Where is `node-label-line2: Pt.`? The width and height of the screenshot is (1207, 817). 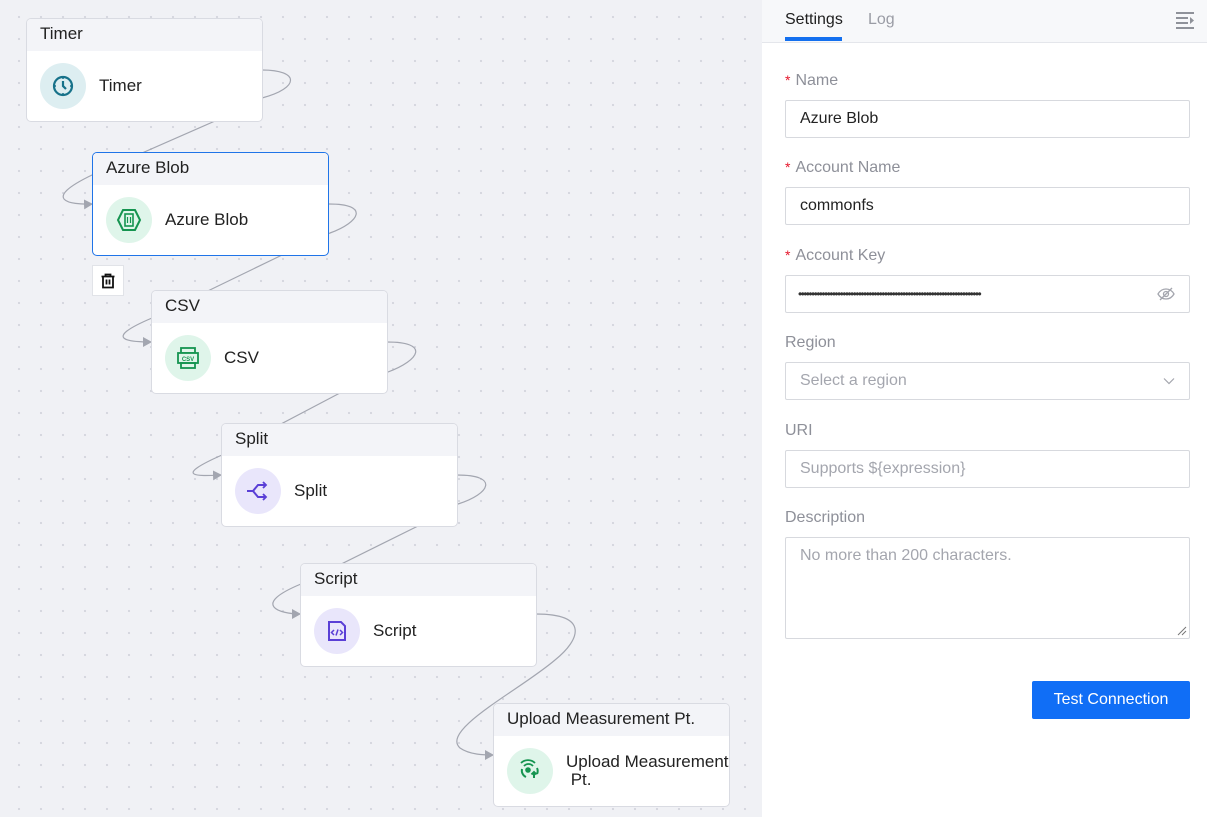
node-label-line2: Pt. is located at coordinates (579, 779).